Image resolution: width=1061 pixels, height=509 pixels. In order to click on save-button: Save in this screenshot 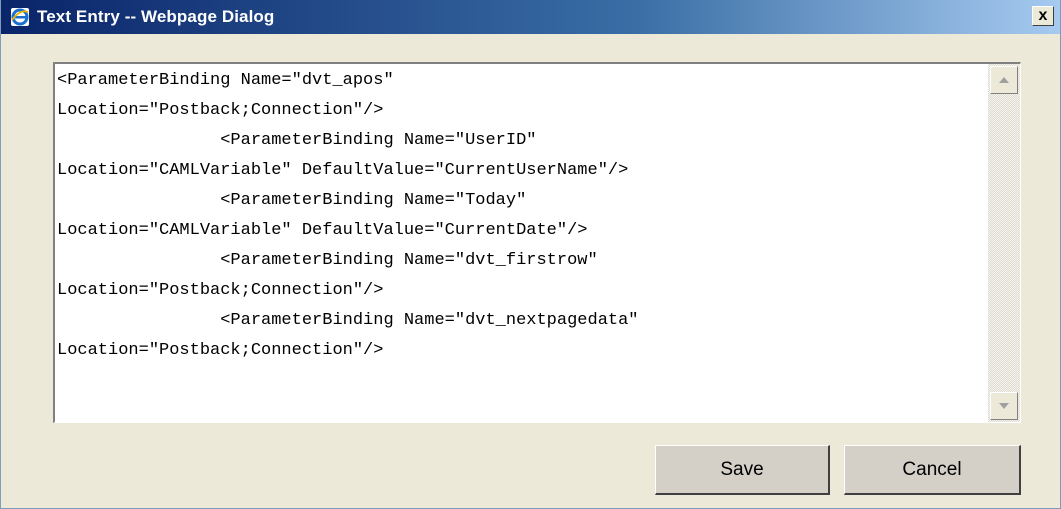, I will do `click(742, 470)`.